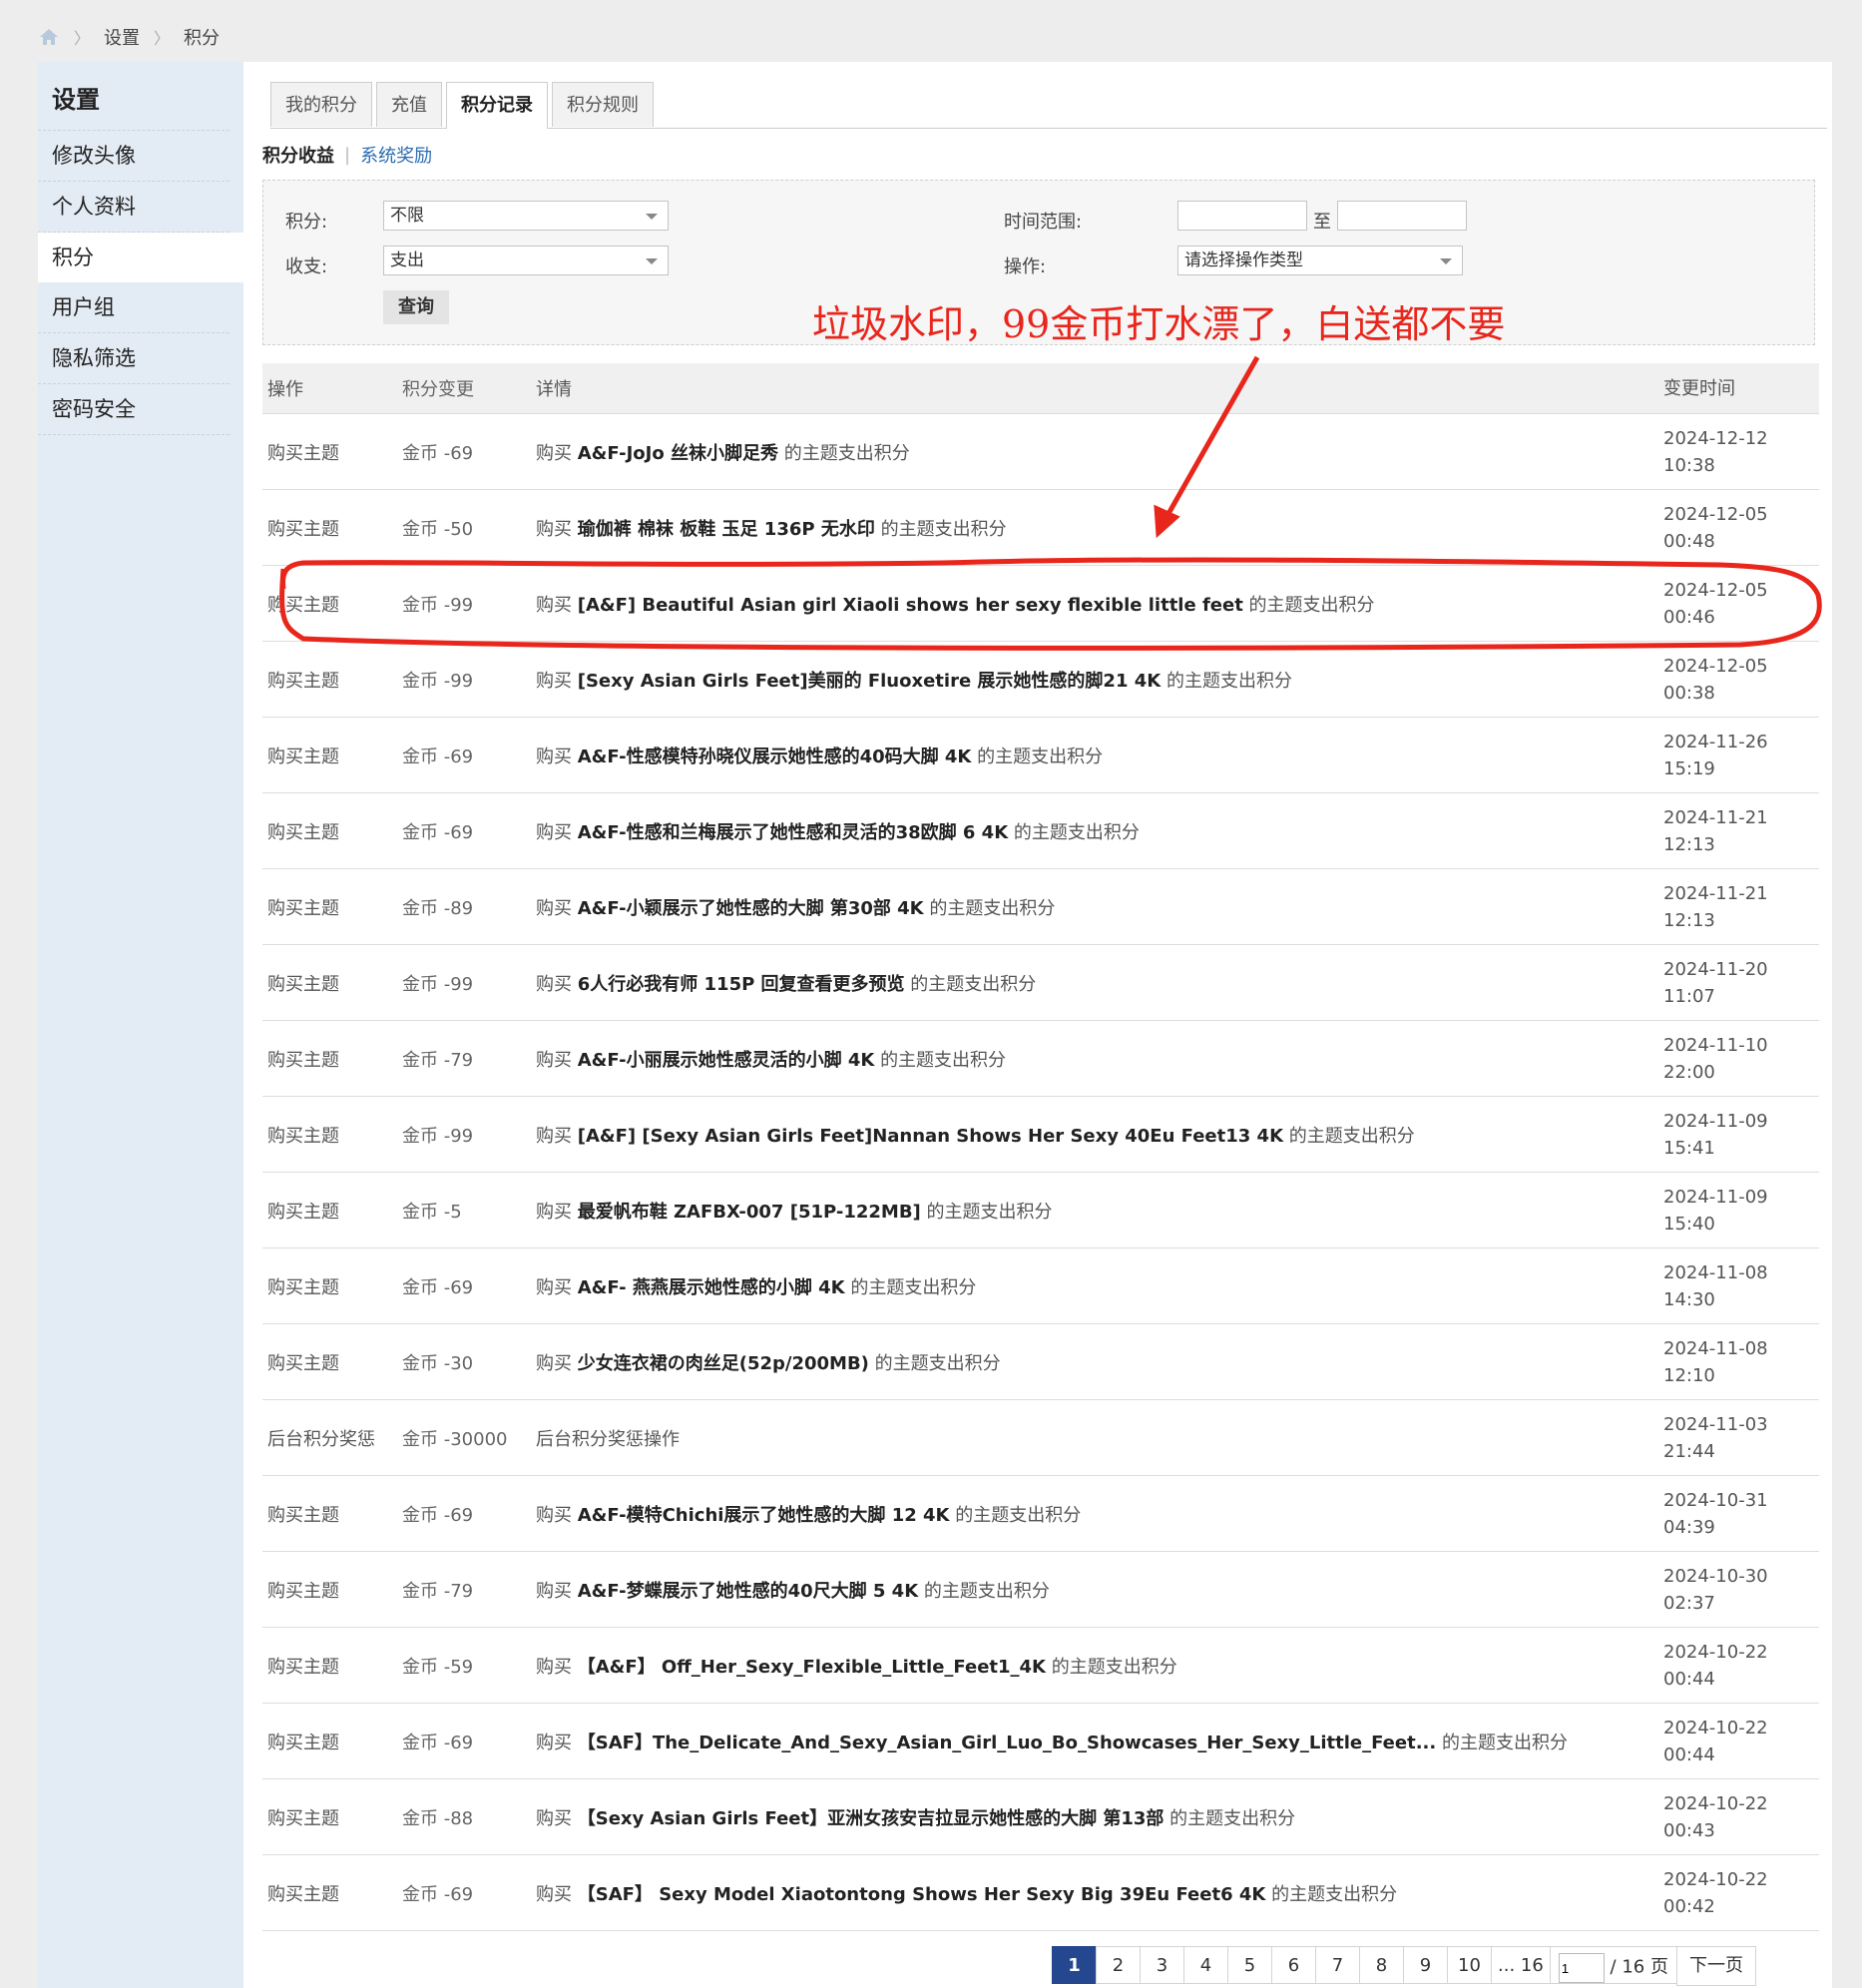 The height and width of the screenshot is (1988, 1862). Describe the element at coordinates (1118, 1965) in the screenshot. I see `page-link: 2` at that location.